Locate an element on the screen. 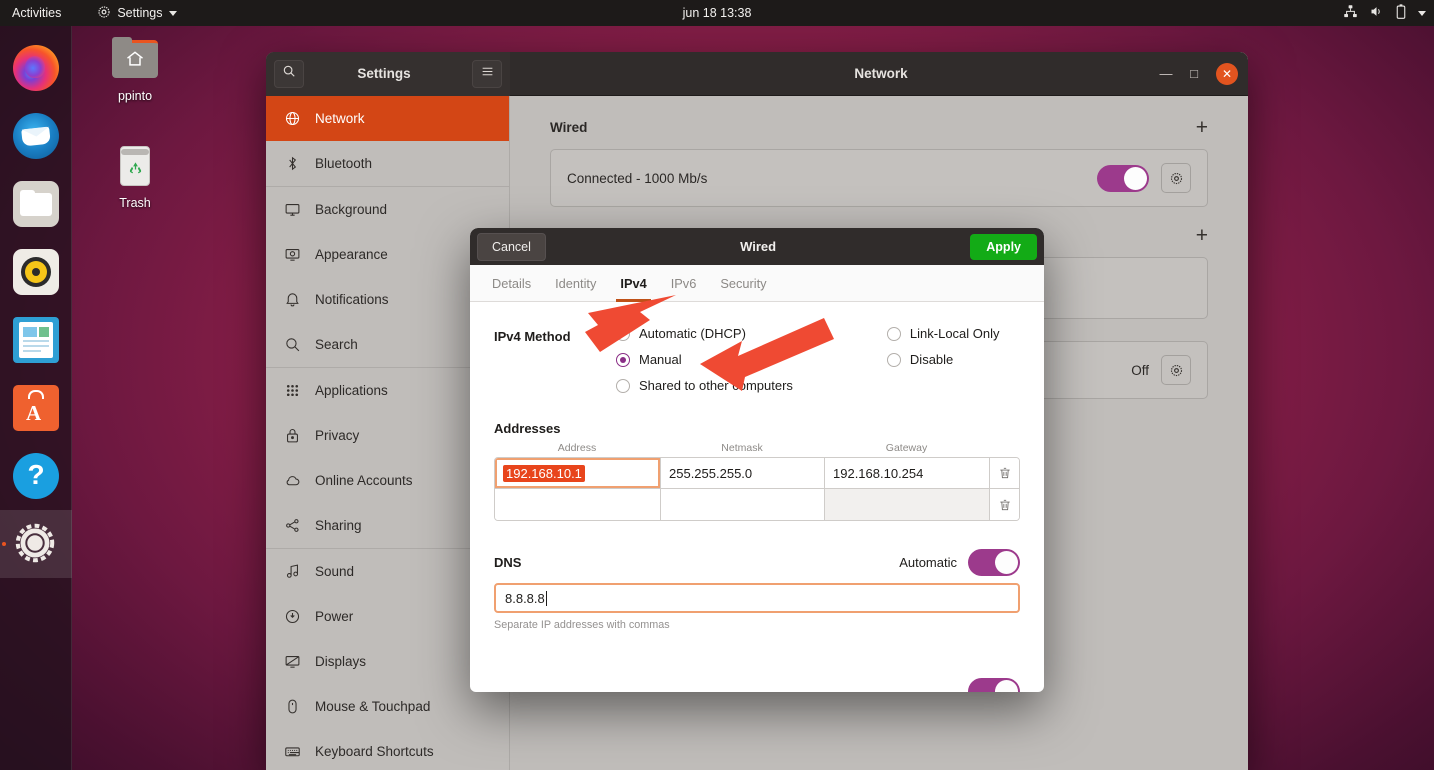 This screenshot has height=770, width=1434. sidebar-item-keyboard-shortcuts: Keyboard Shortcuts is located at coordinates (387, 749).